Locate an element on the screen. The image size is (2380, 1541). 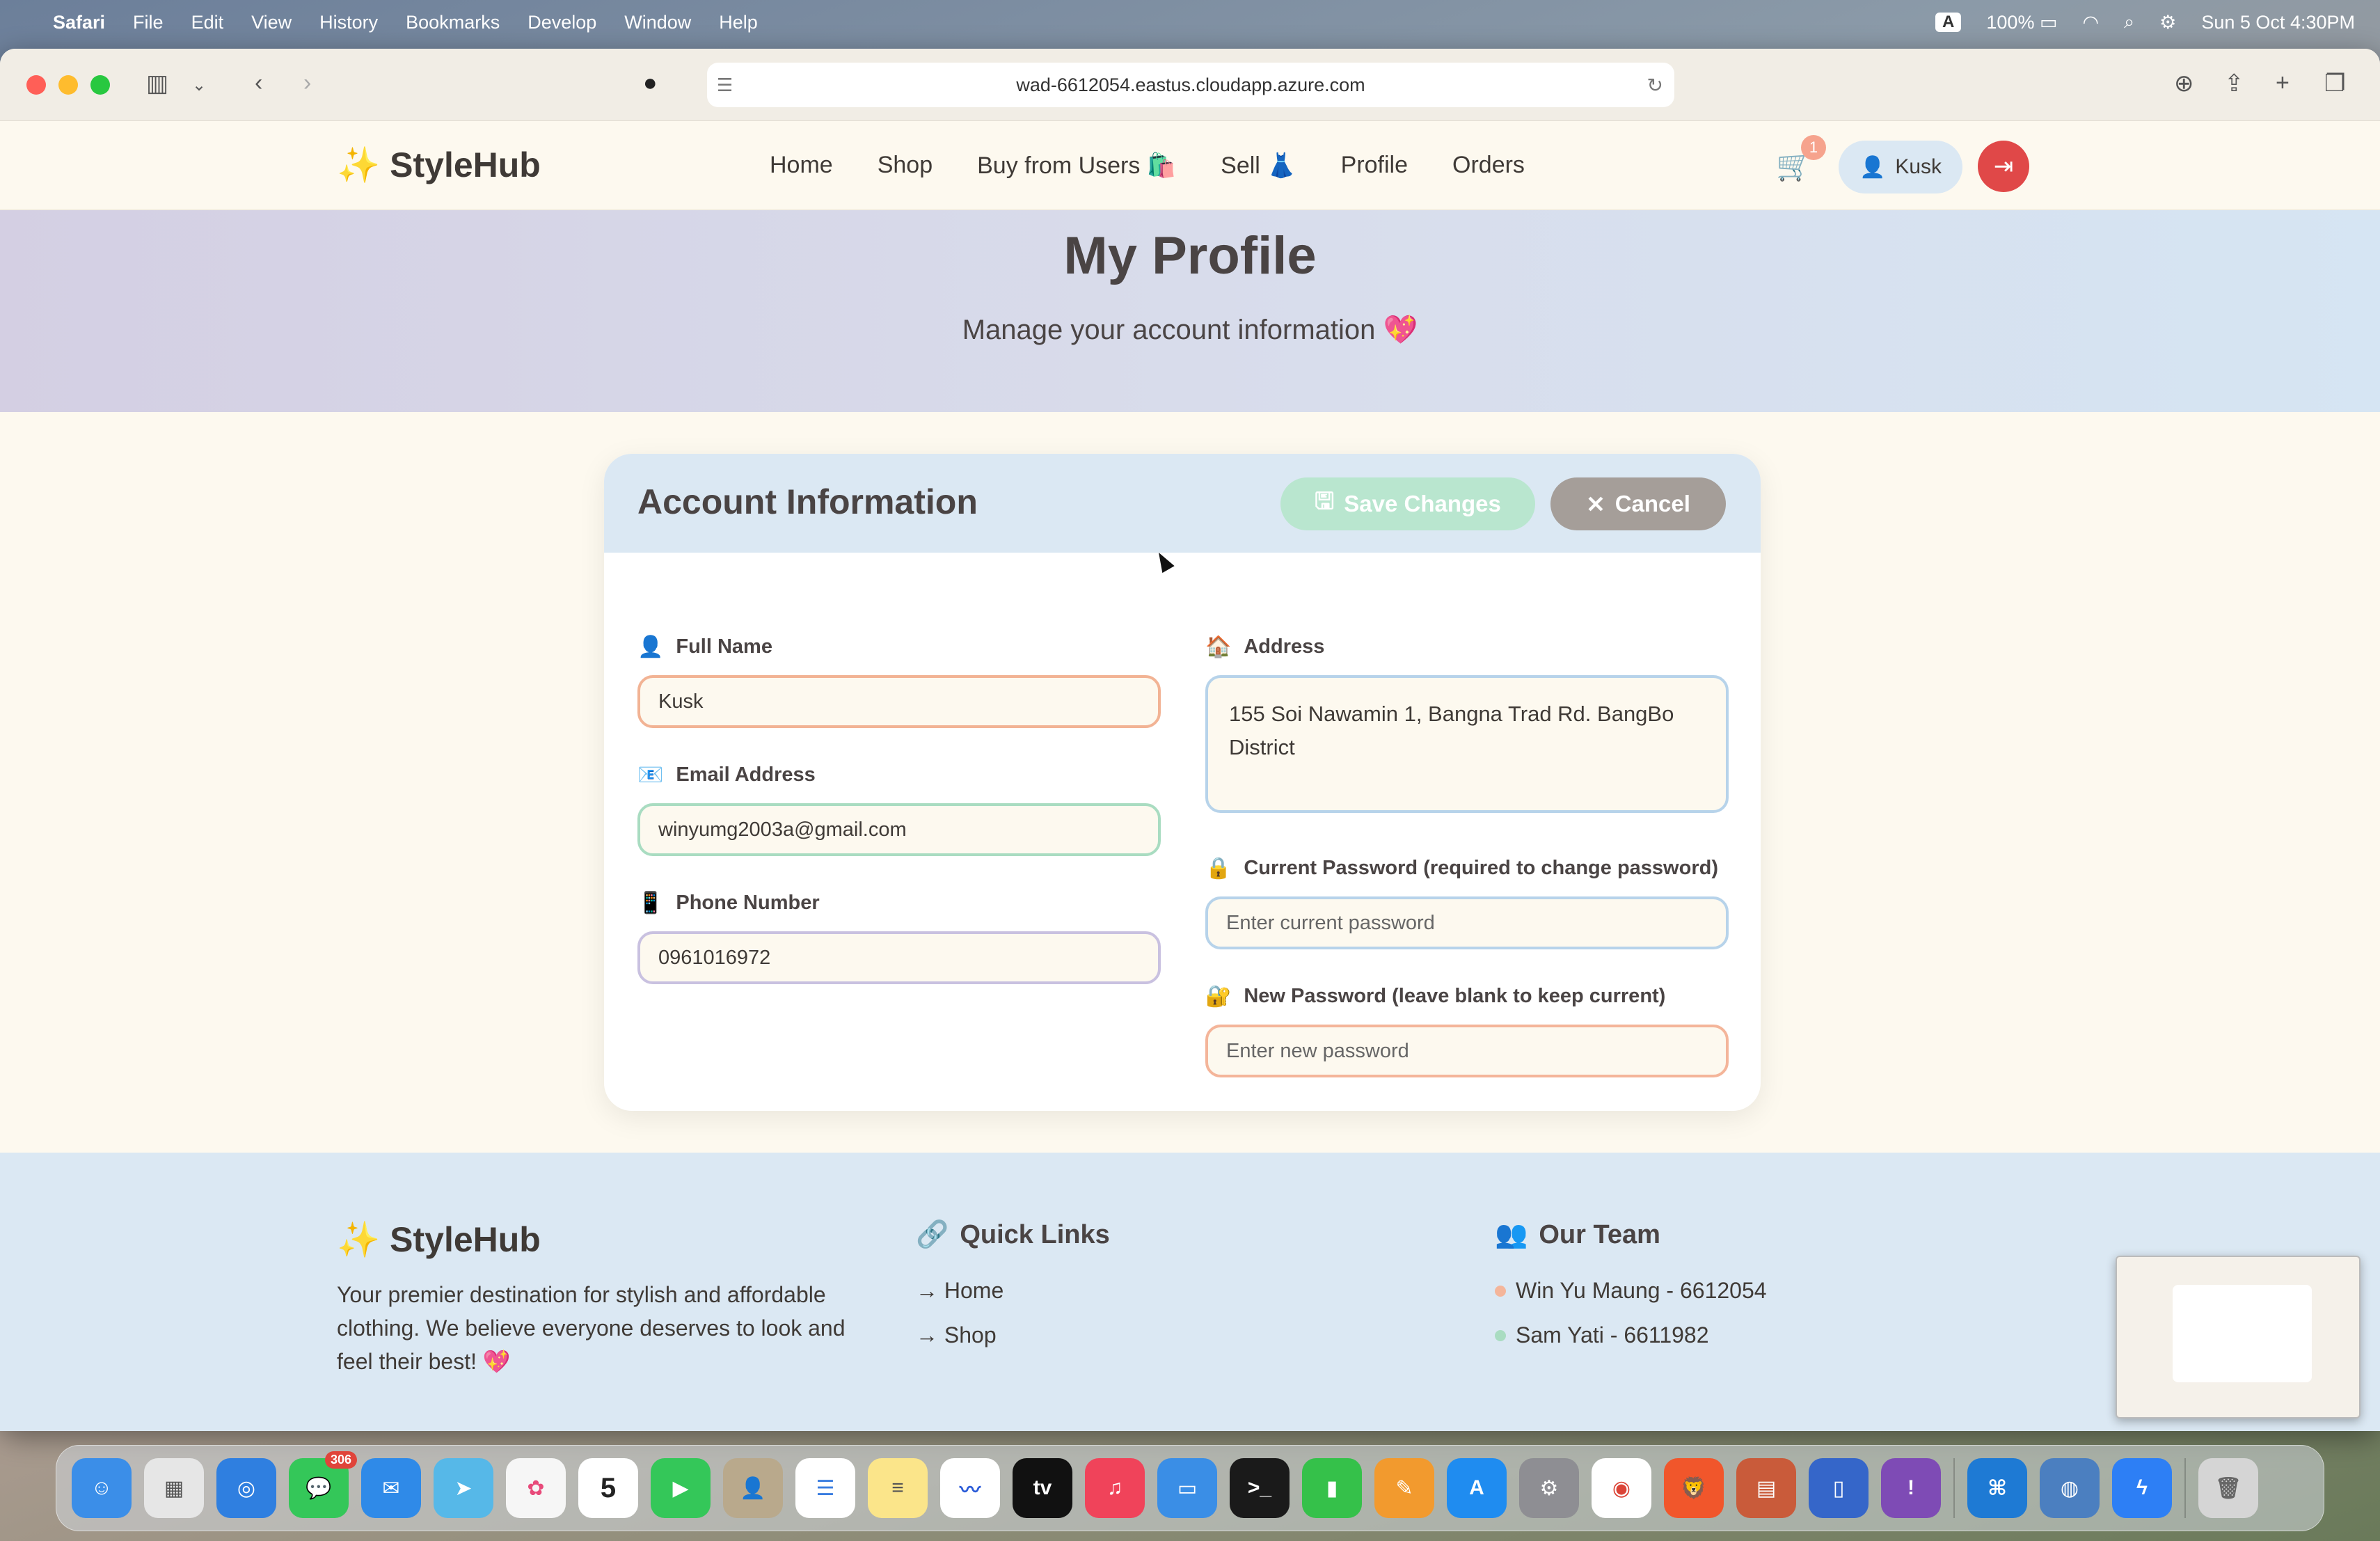
freeform-icon: 〰 is located at coordinates (970, 1488).